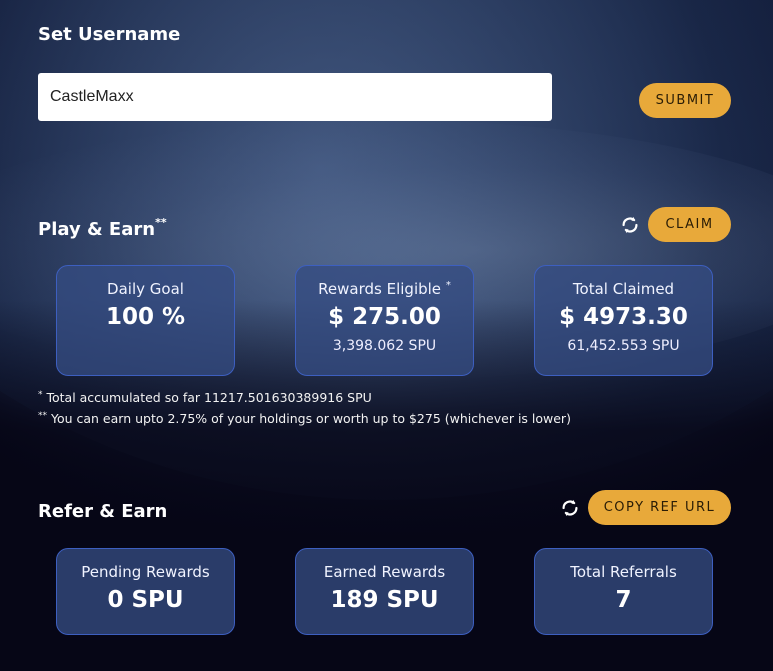 This screenshot has width=773, height=671. I want to click on total-claimed-card: Total Claimed $ 4973.30 61,452.553 SPU, so click(623, 320).